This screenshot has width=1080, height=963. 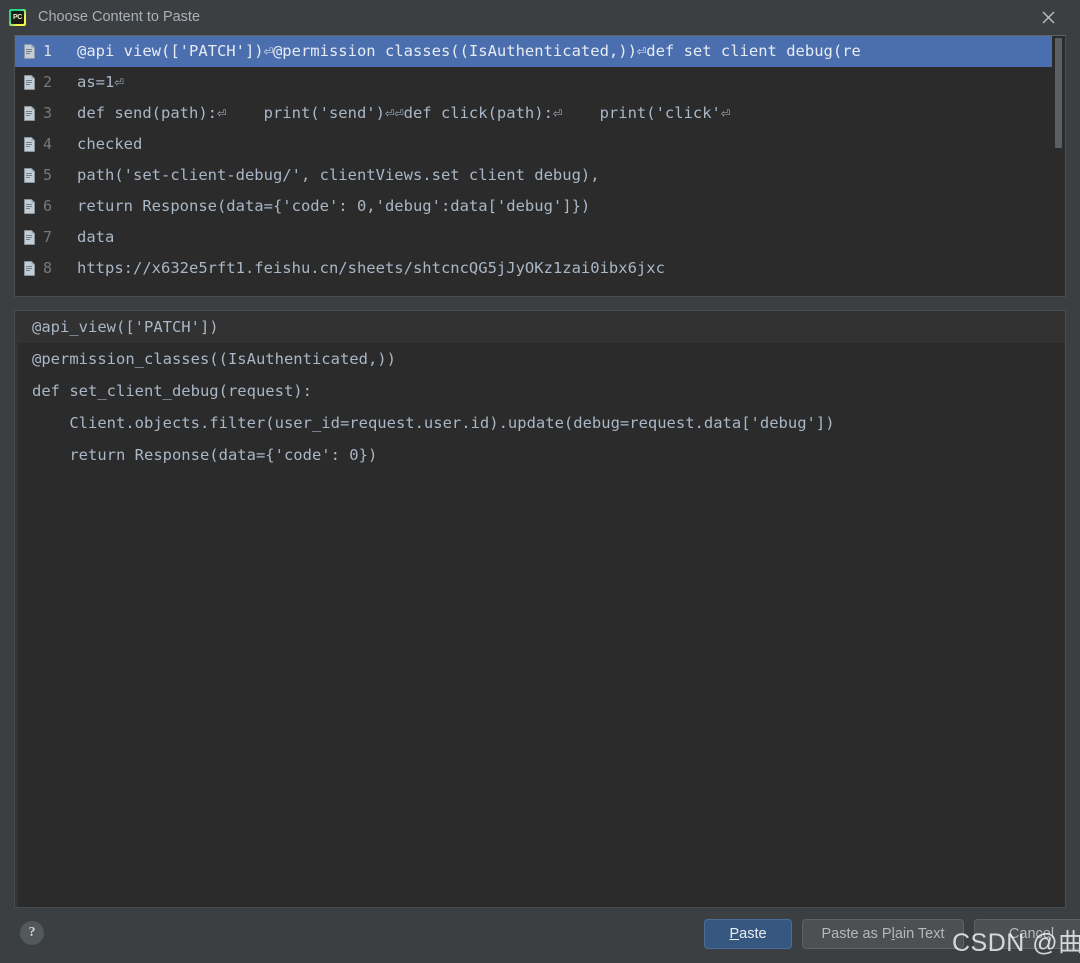 What do you see at coordinates (753, 934) in the screenshot?
I see `paste-button-label: aste` at bounding box center [753, 934].